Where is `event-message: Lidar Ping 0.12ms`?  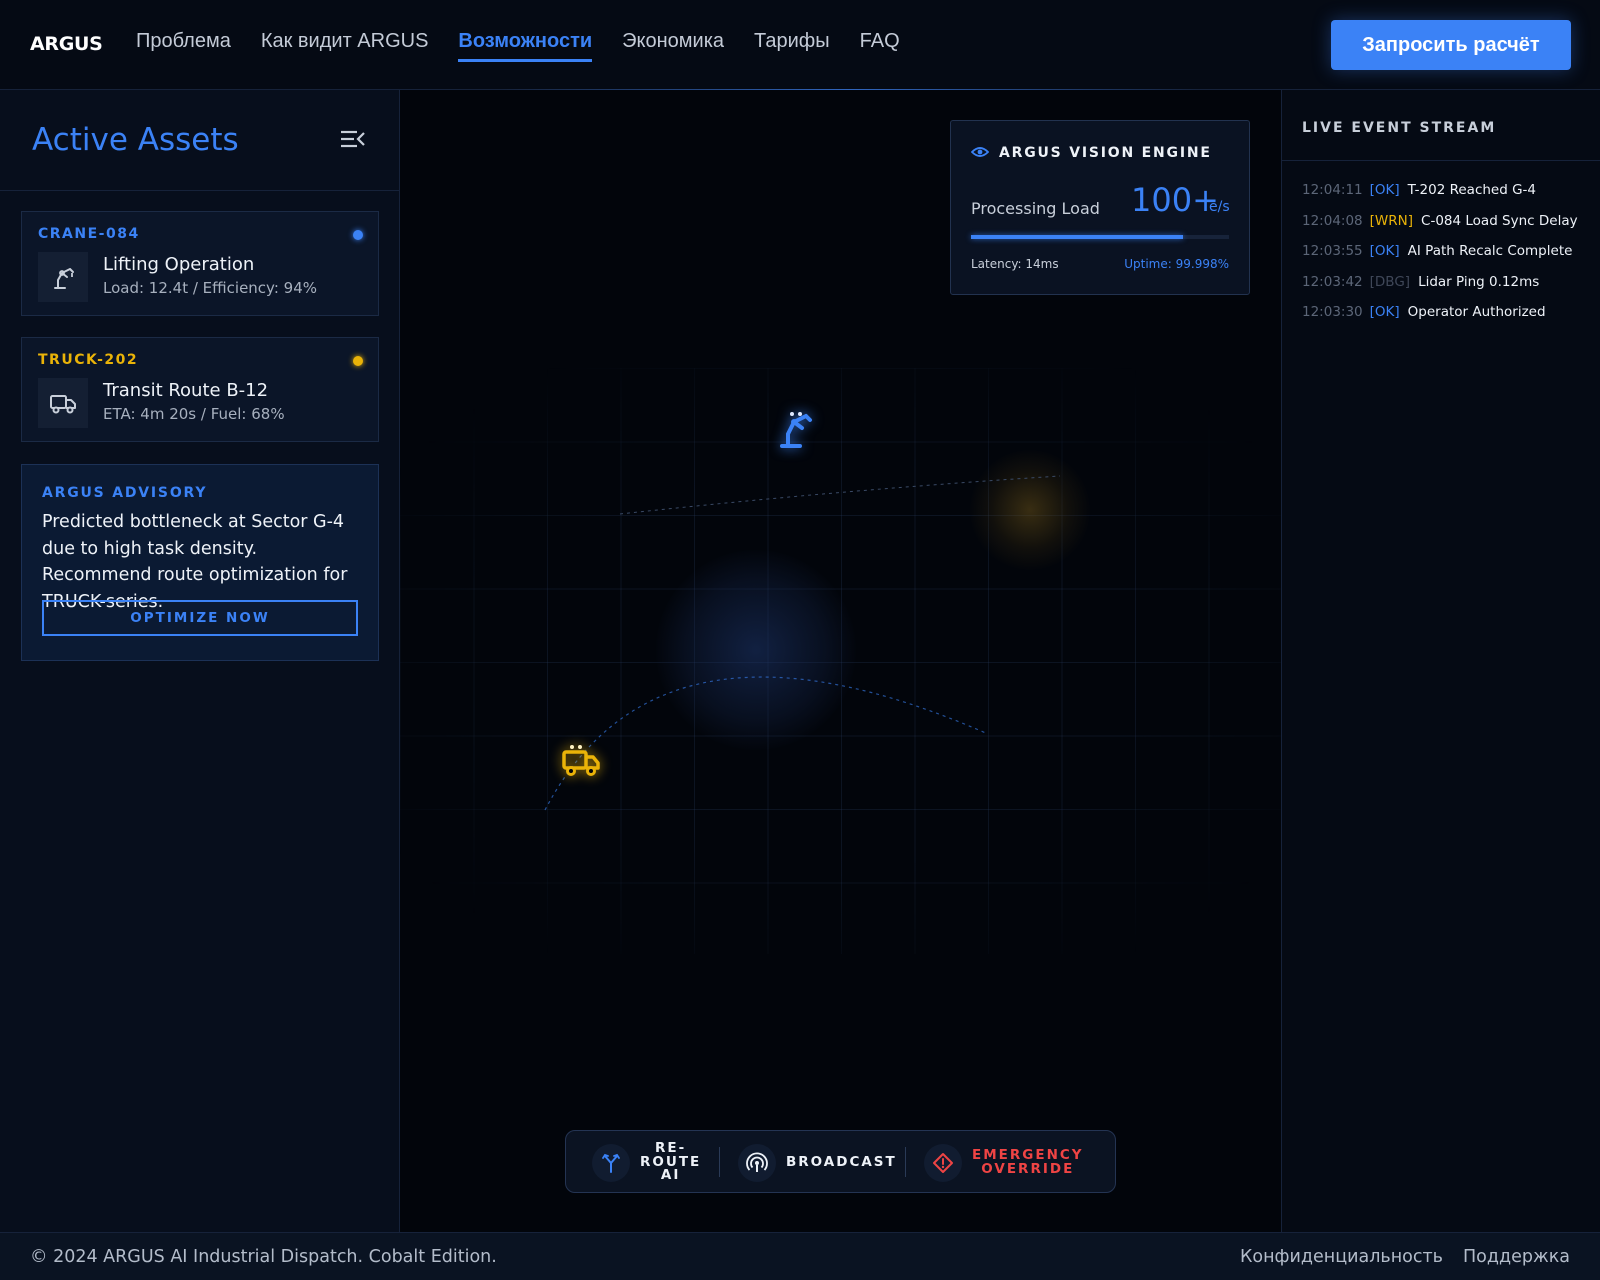
event-message: Lidar Ping 0.12ms is located at coordinates (1479, 281).